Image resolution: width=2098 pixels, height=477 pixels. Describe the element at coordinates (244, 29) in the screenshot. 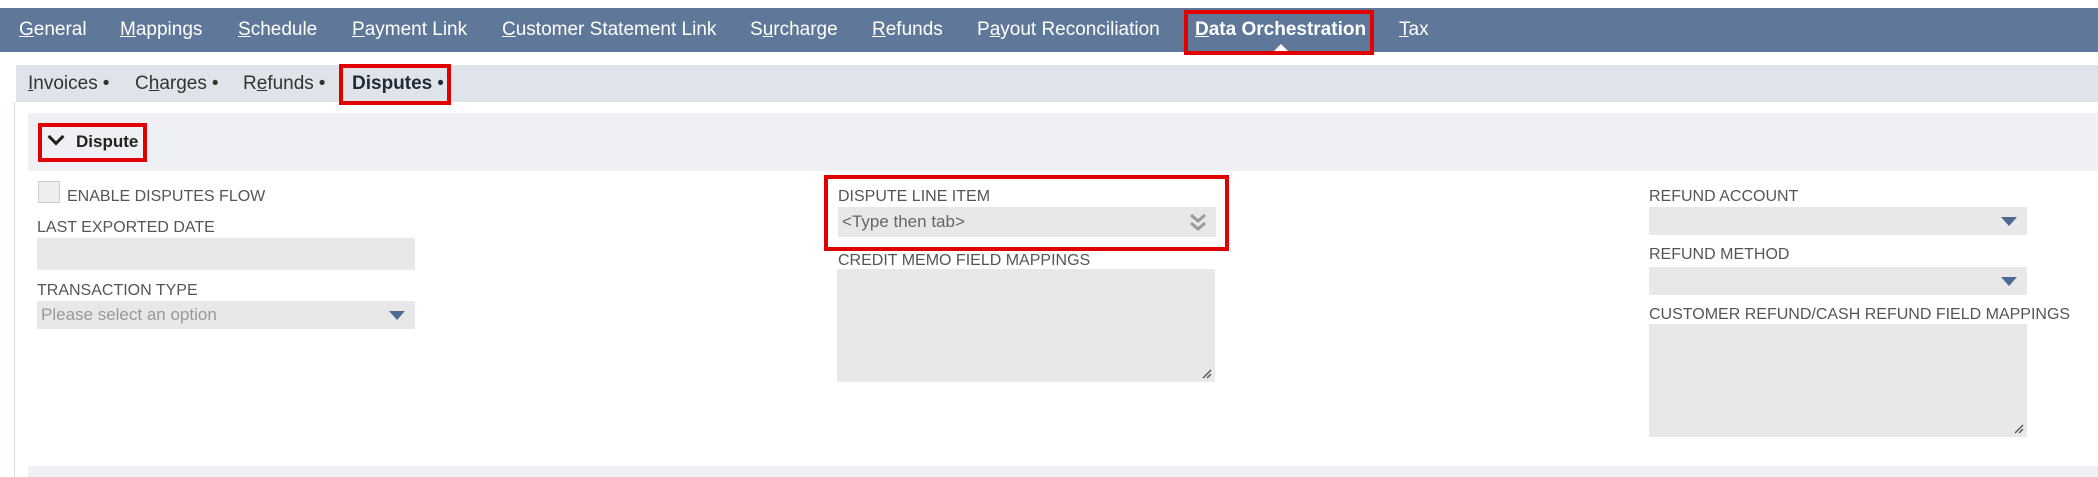

I see `tab-hotkey: S` at that location.